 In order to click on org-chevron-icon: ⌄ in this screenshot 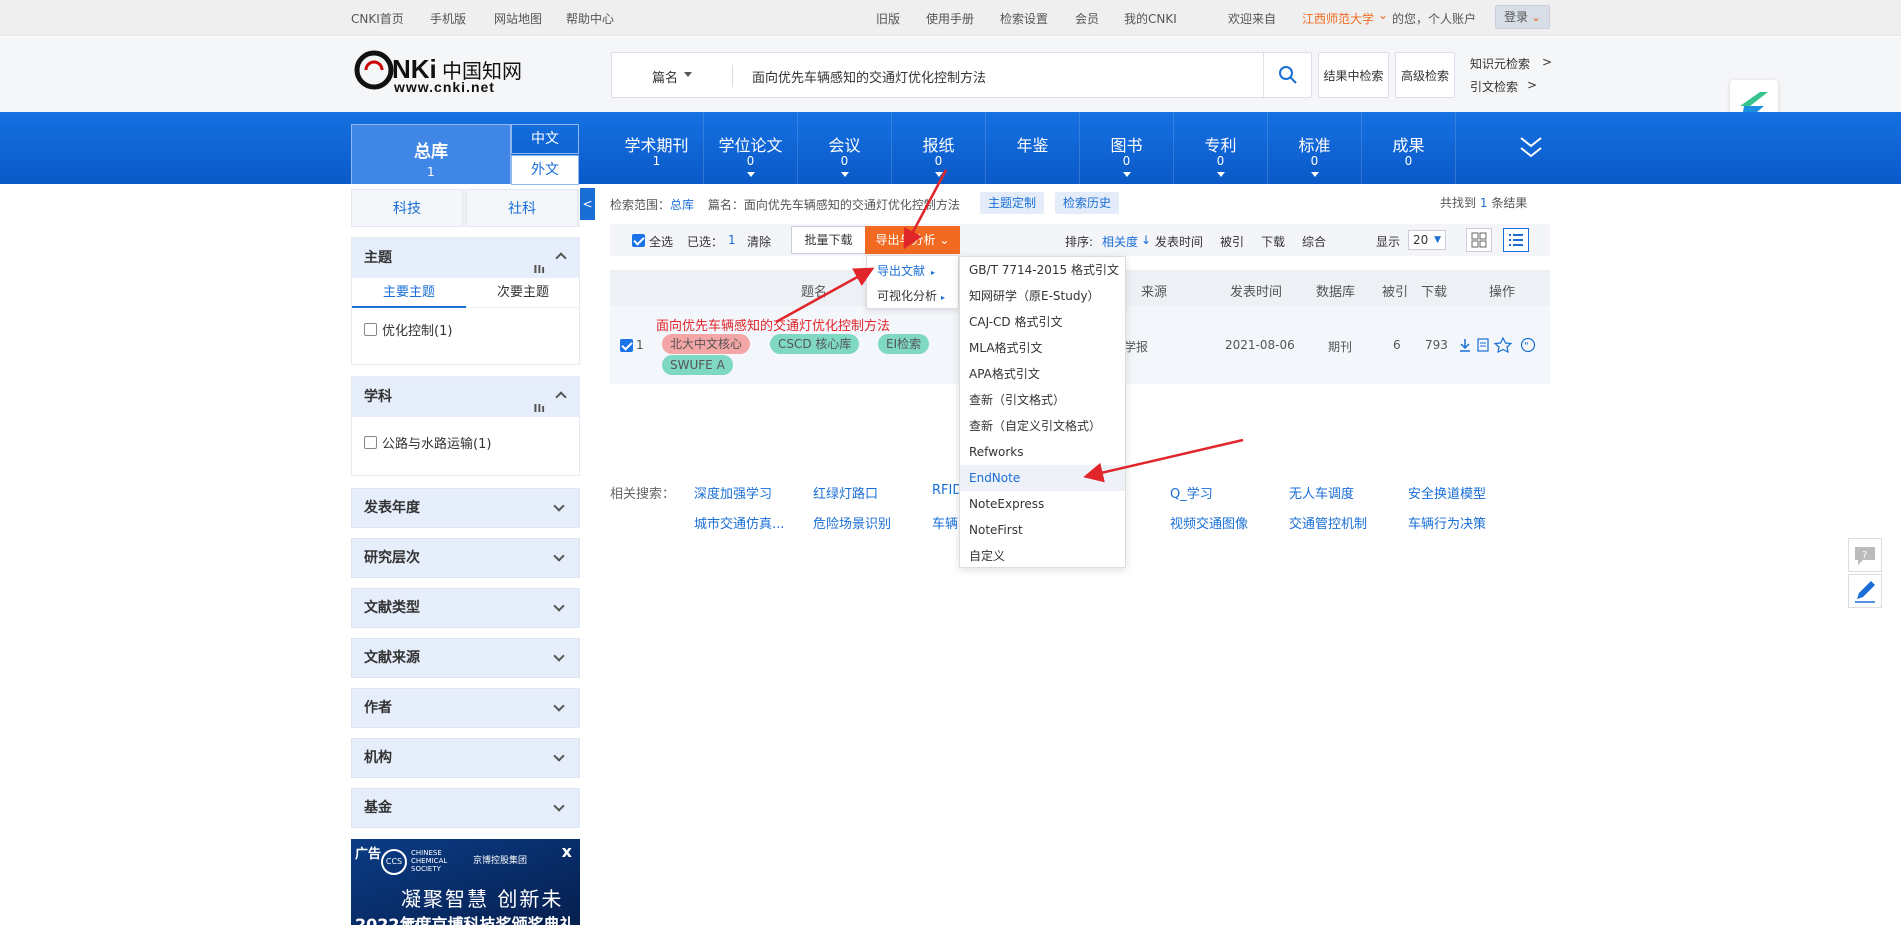, I will do `click(1383, 15)`.